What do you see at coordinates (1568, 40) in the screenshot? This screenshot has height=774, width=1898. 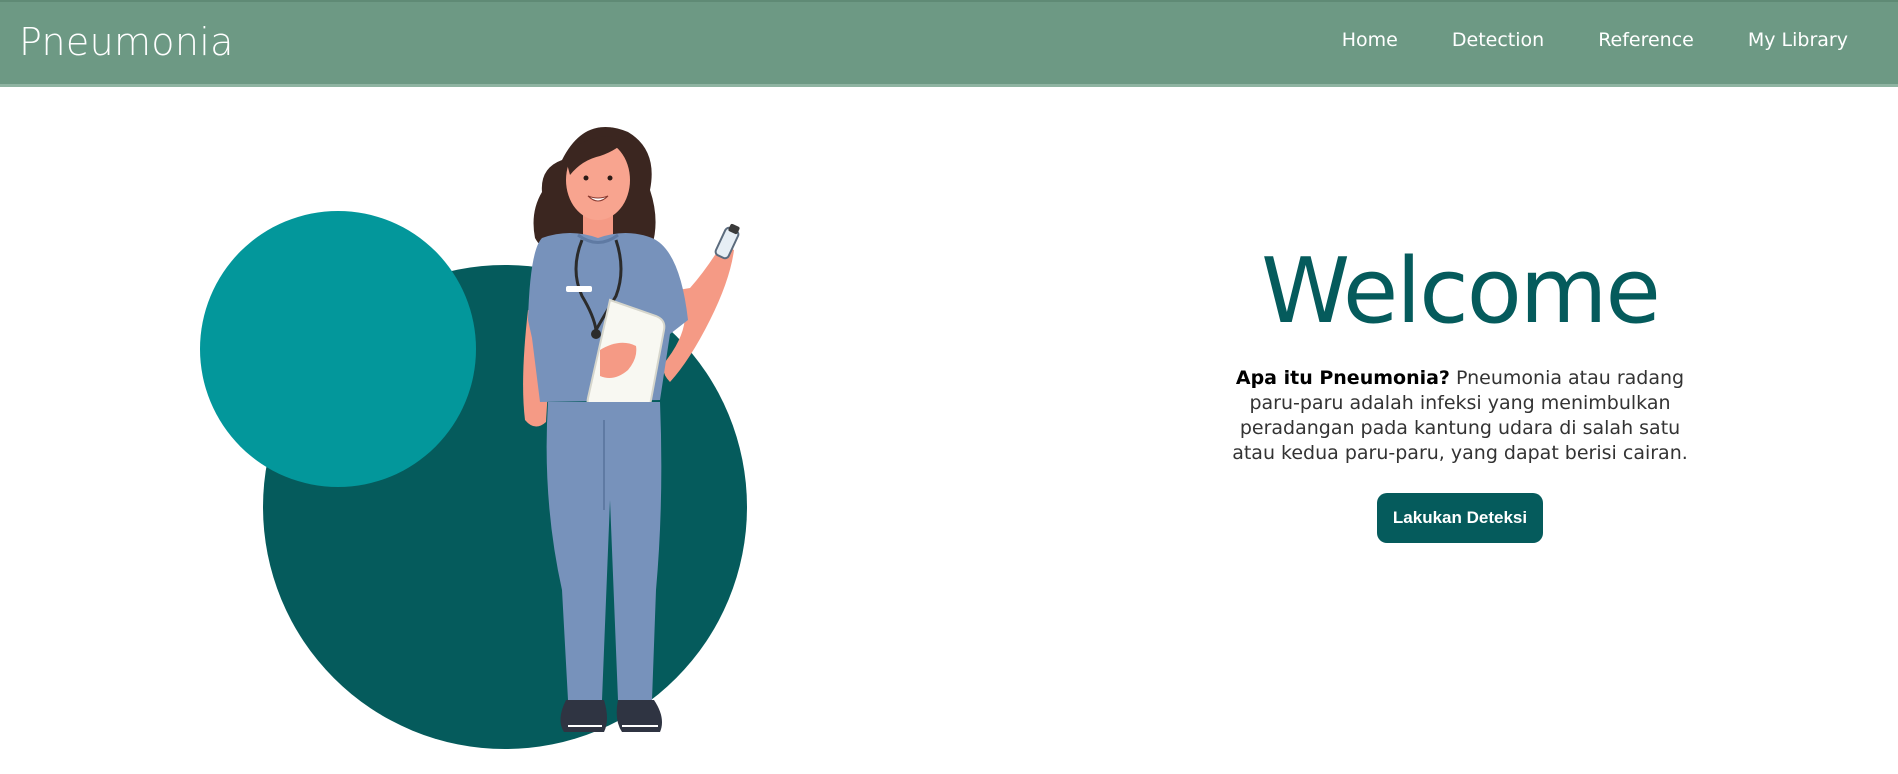 I see `main-nav: Home Detection Reference My Library` at bounding box center [1568, 40].